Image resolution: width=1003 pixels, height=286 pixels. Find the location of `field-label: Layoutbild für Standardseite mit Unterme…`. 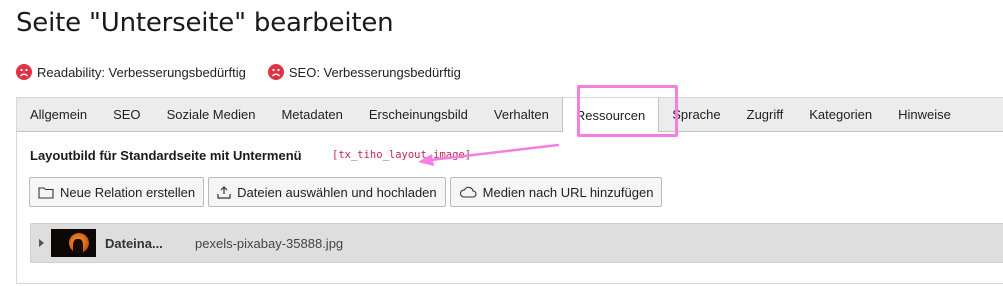

field-label: Layoutbild für Standardseite mit Unterme… is located at coordinates (166, 155).